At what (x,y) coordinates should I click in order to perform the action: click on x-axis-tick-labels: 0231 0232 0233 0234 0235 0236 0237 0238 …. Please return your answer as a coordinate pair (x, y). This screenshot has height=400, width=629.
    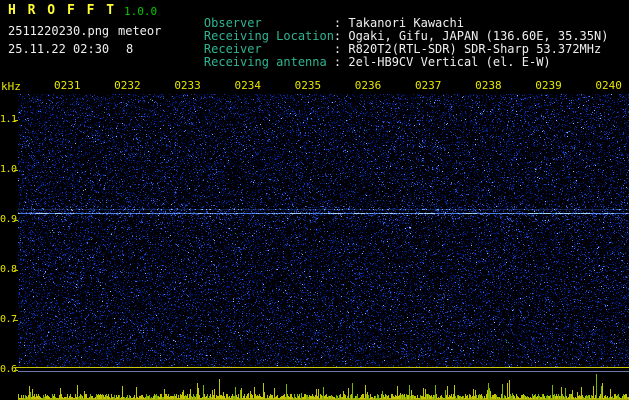
    Looking at the image, I should click on (338, 85).